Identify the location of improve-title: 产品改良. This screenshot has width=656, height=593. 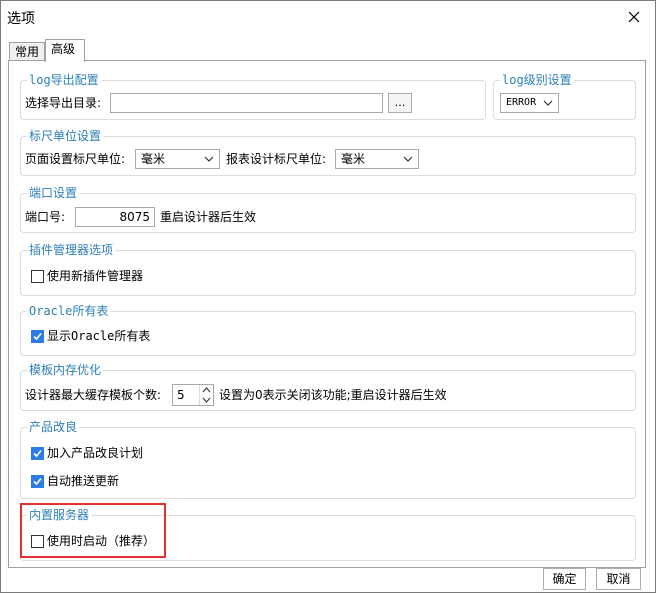
(53, 427).